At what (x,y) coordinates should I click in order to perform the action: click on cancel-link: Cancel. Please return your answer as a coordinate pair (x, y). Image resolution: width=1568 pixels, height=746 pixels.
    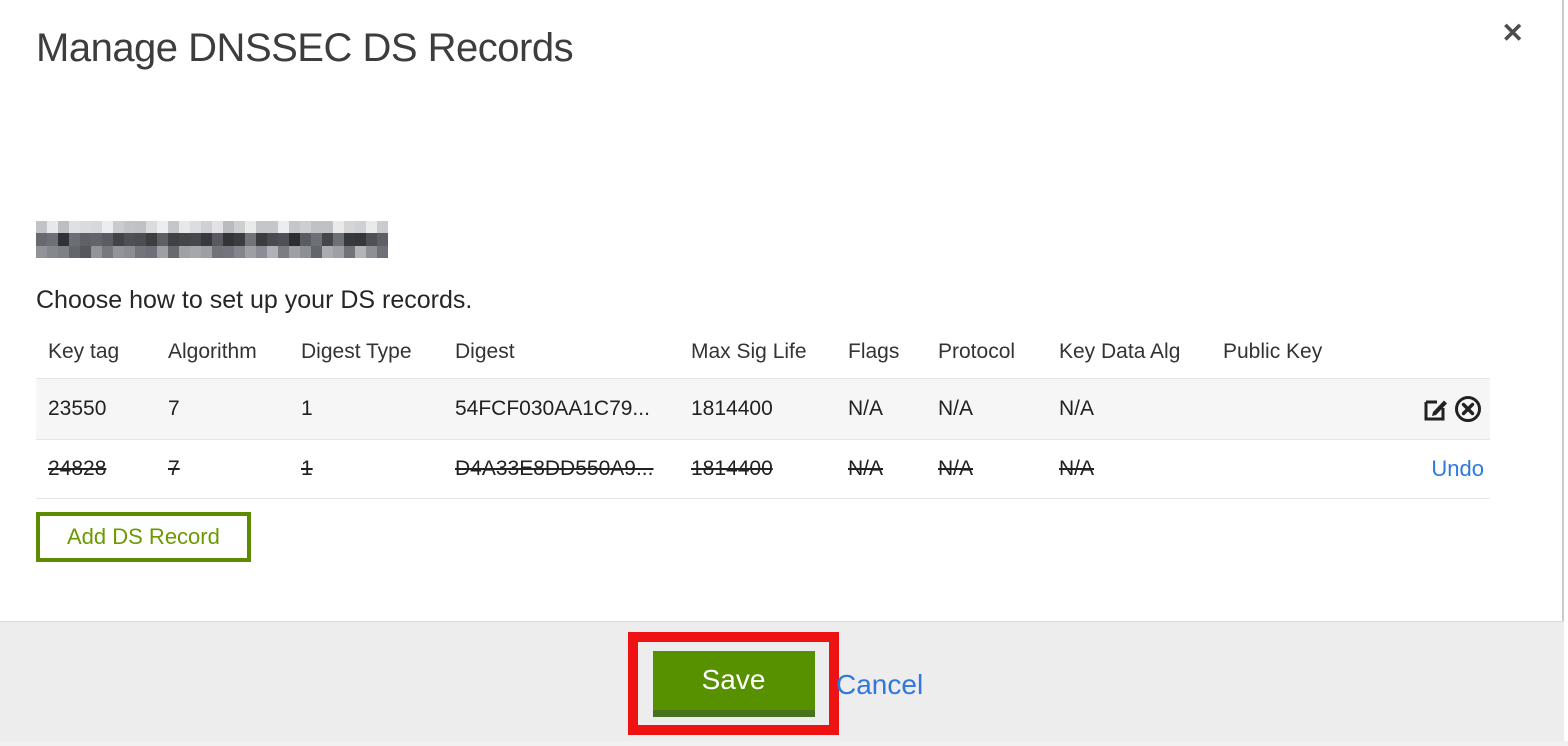
    Looking at the image, I should click on (879, 685).